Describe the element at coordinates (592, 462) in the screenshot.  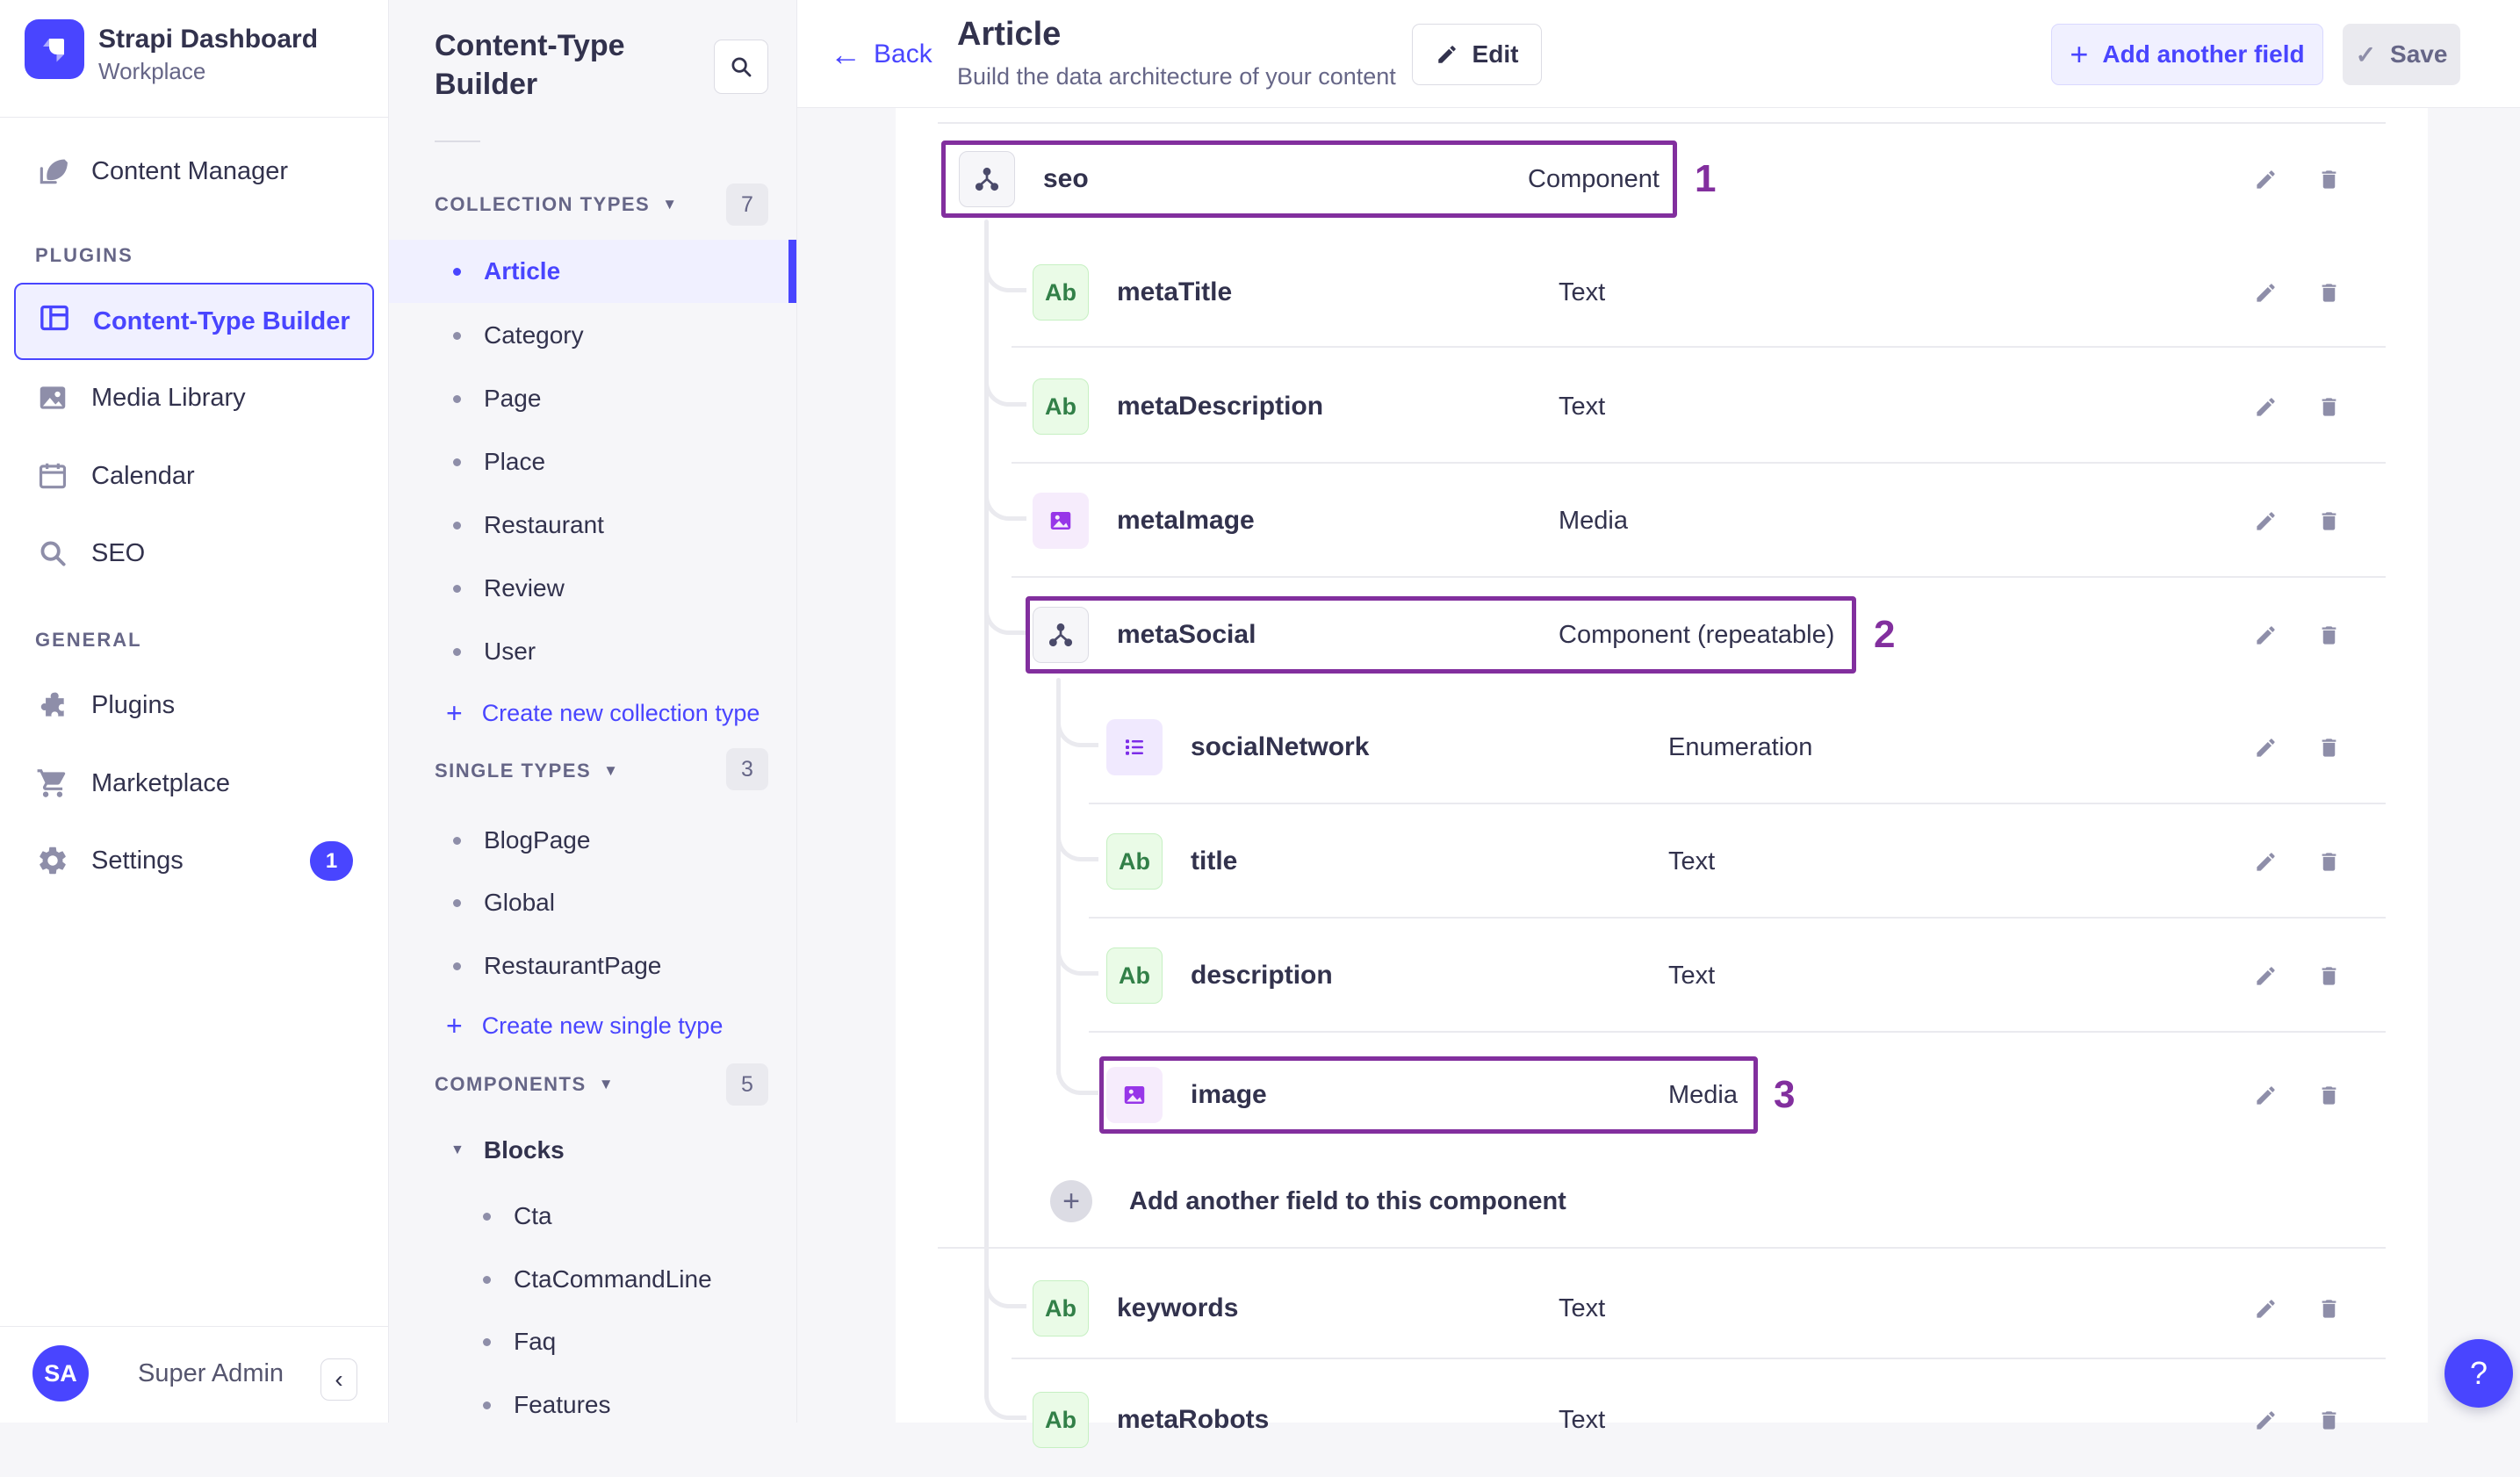
I see `nav-item-place: Place` at that location.